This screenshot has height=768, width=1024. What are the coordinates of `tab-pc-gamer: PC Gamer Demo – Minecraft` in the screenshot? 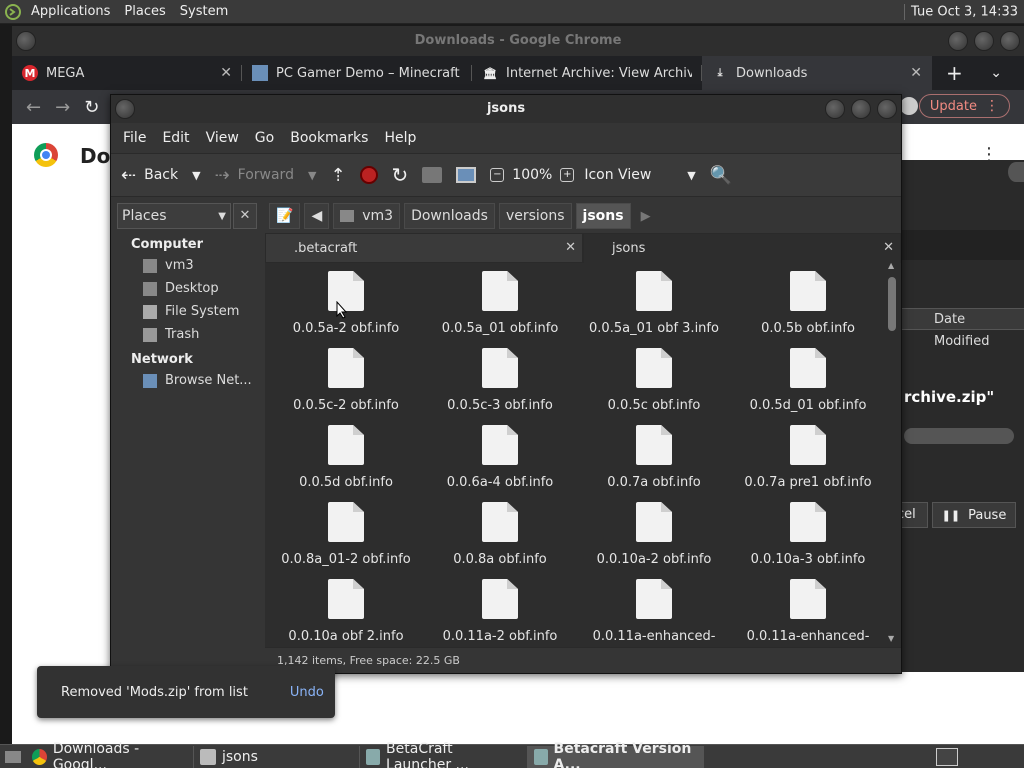 It's located at (357, 73).